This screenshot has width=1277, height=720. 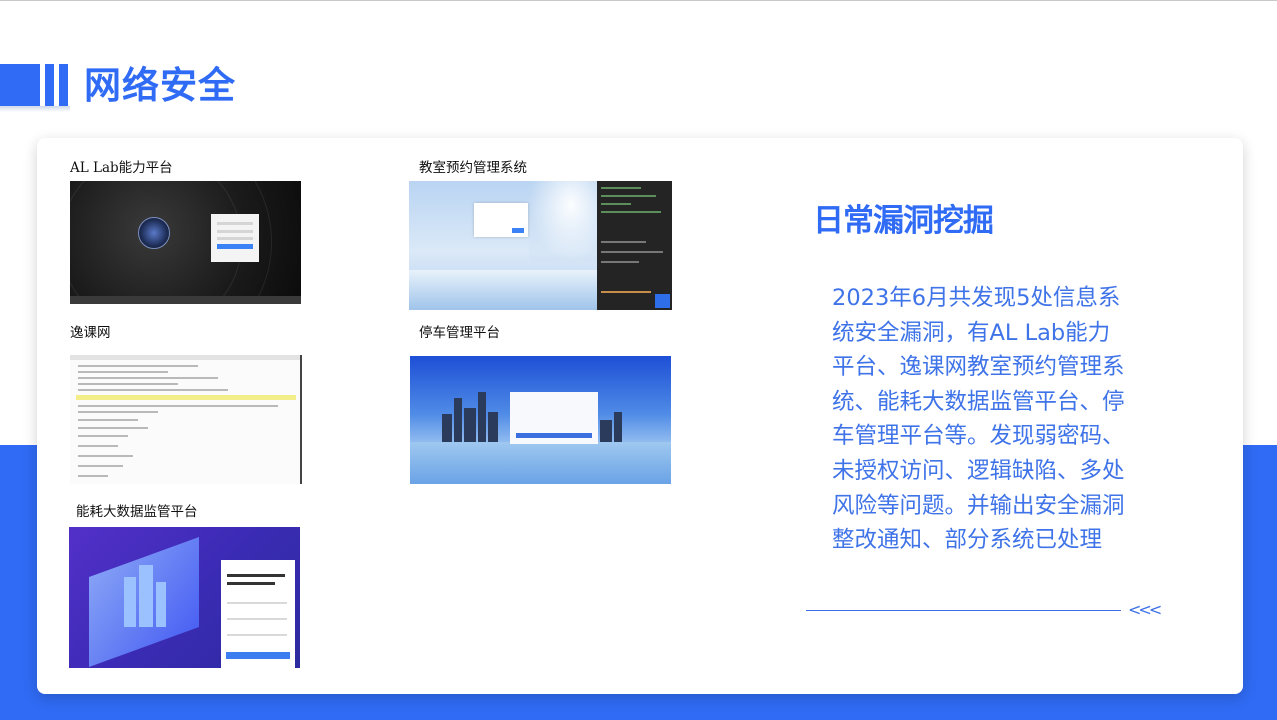 What do you see at coordinates (1145, 609) in the screenshot?
I see `chevron-left-icon: <<<` at bounding box center [1145, 609].